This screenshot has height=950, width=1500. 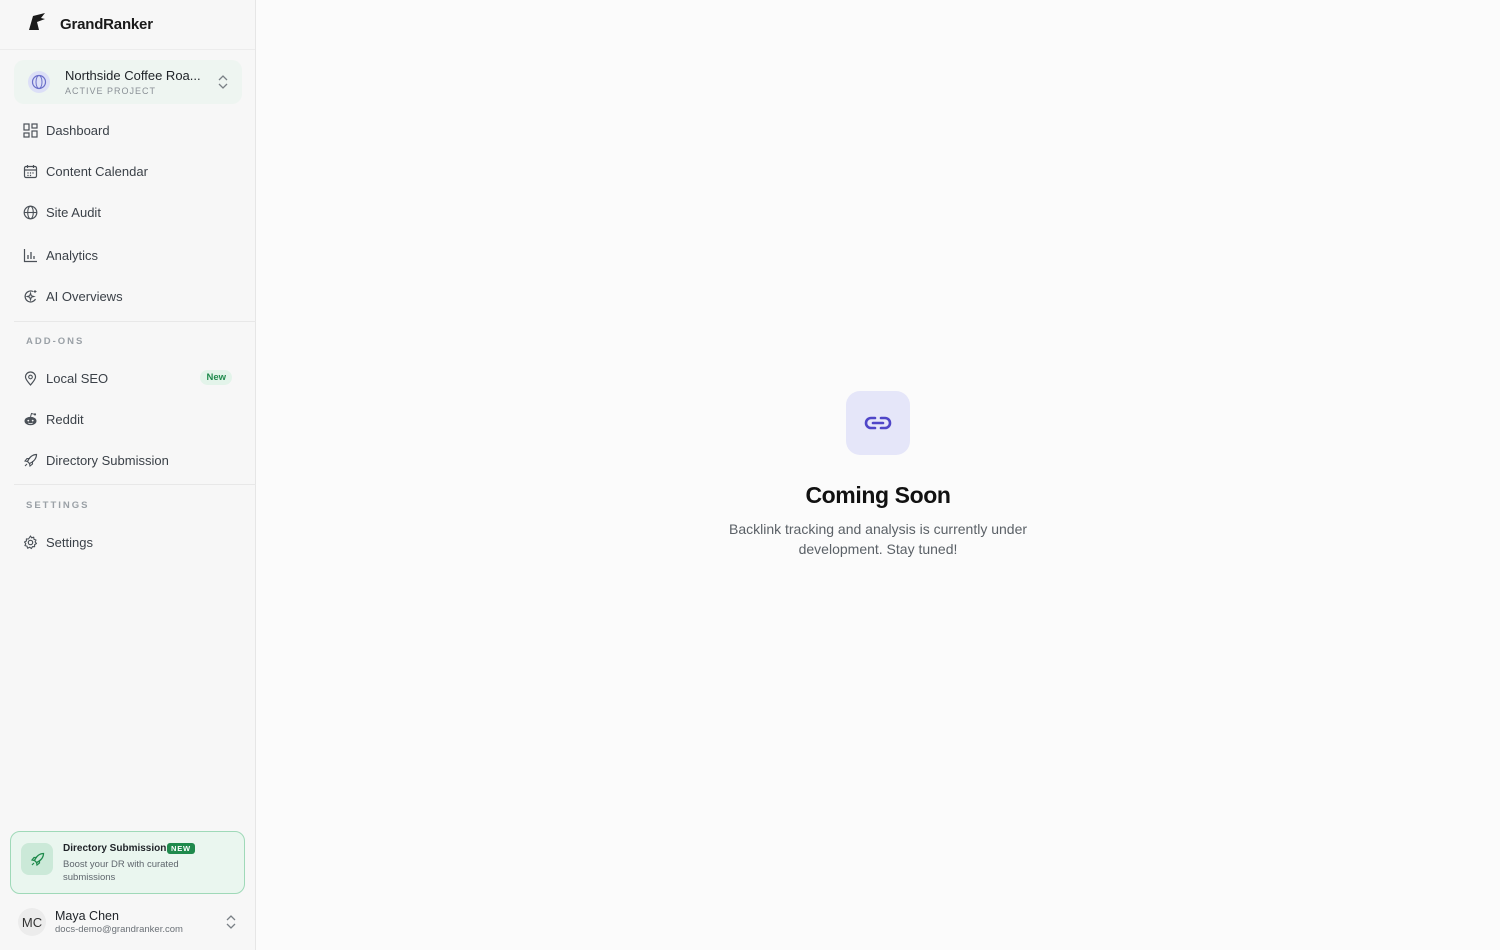 I want to click on project-subtitle: ACTIVE PROJECT, so click(x=111, y=90).